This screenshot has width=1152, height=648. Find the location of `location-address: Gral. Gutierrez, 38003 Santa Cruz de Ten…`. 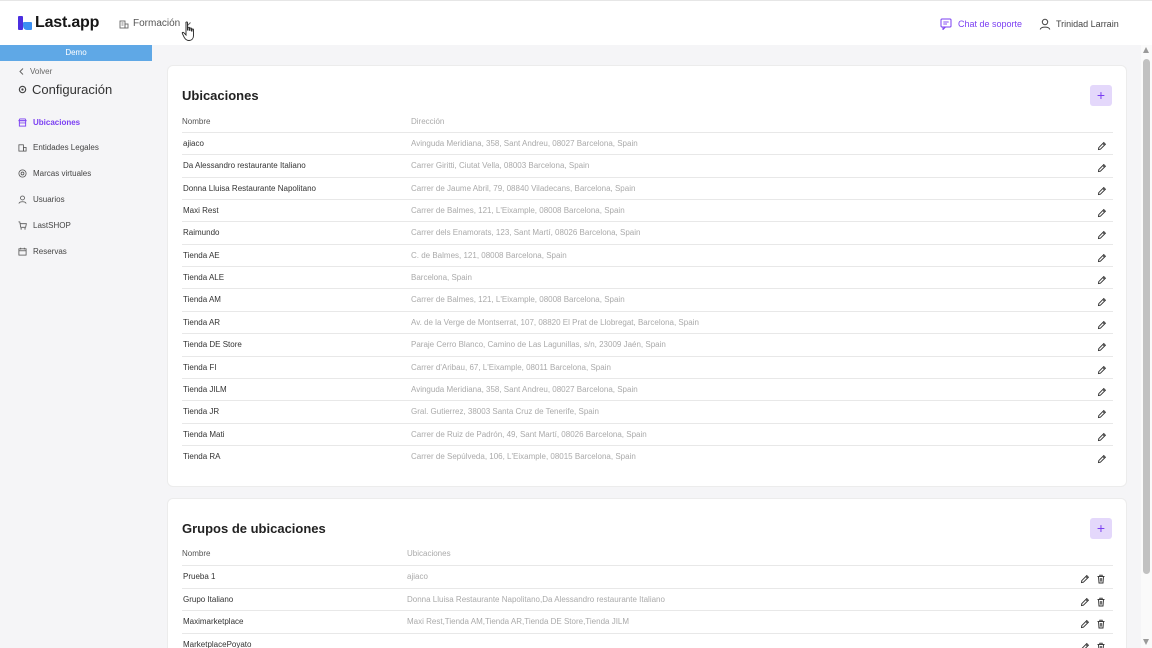

location-address: Gral. Gutierrez, 38003 Santa Cruz de Ten… is located at coordinates (505, 412).